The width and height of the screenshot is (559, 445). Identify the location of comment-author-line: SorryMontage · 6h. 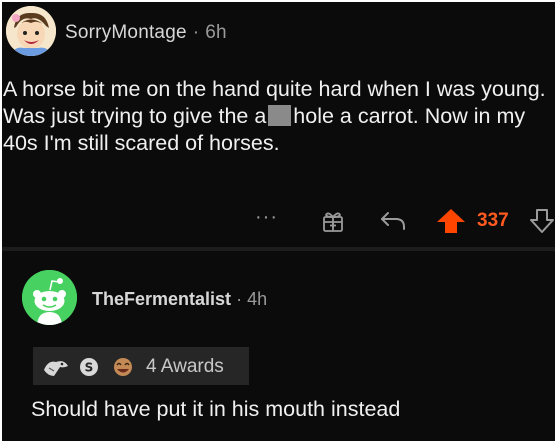
(146, 33).